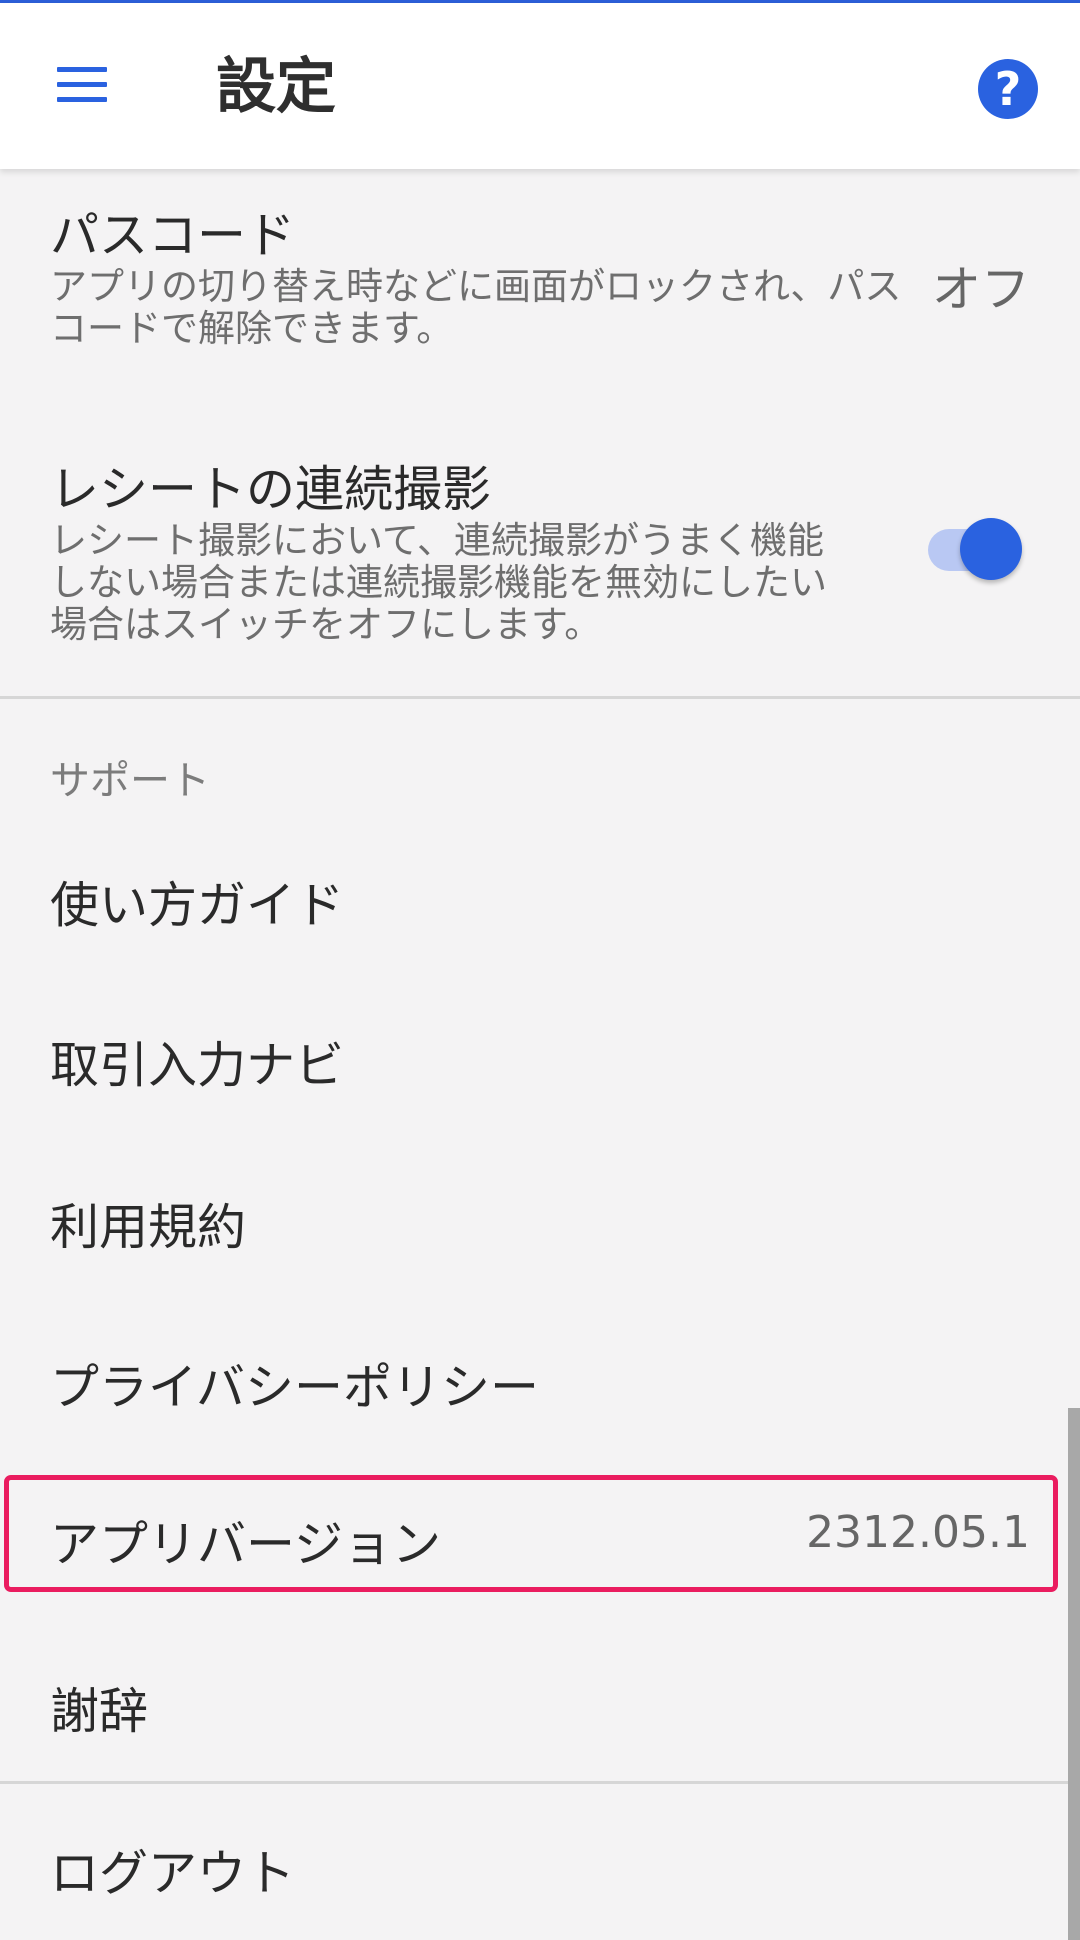 The width and height of the screenshot is (1080, 1940). Describe the element at coordinates (82, 85) in the screenshot. I see `hamburger-menu-icon` at that location.